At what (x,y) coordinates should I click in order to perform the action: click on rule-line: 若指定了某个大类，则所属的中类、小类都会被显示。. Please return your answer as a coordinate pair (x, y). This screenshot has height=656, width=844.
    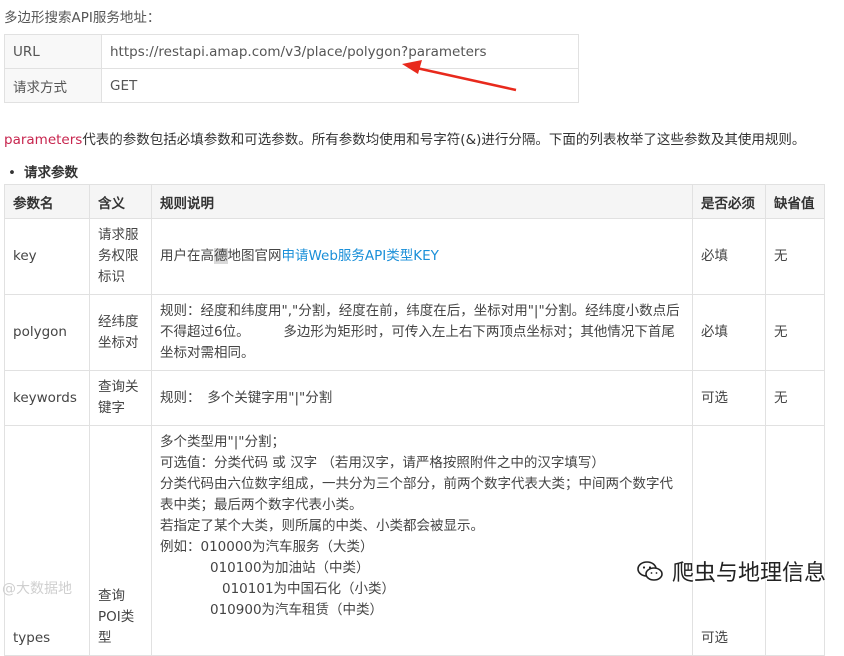
    Looking at the image, I should click on (322, 526).